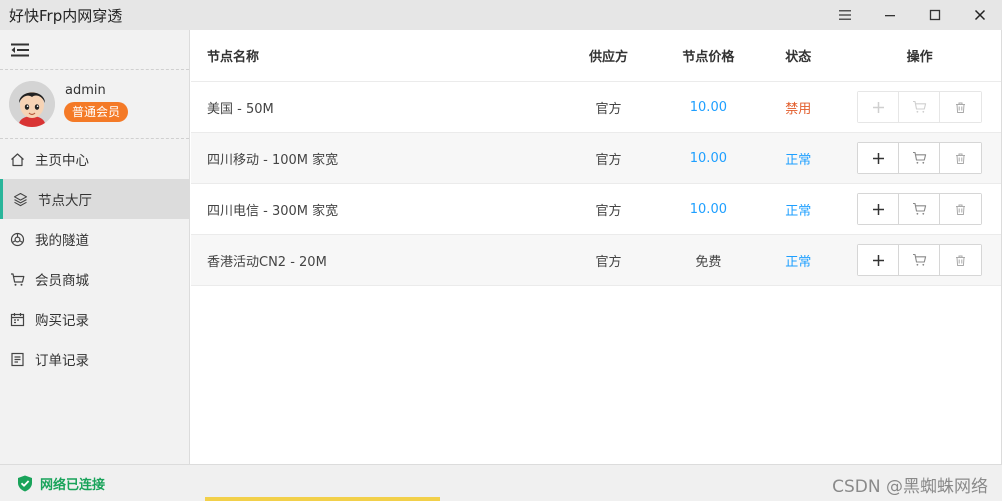 The height and width of the screenshot is (501, 1002). I want to click on decorative-strip, so click(322, 499).